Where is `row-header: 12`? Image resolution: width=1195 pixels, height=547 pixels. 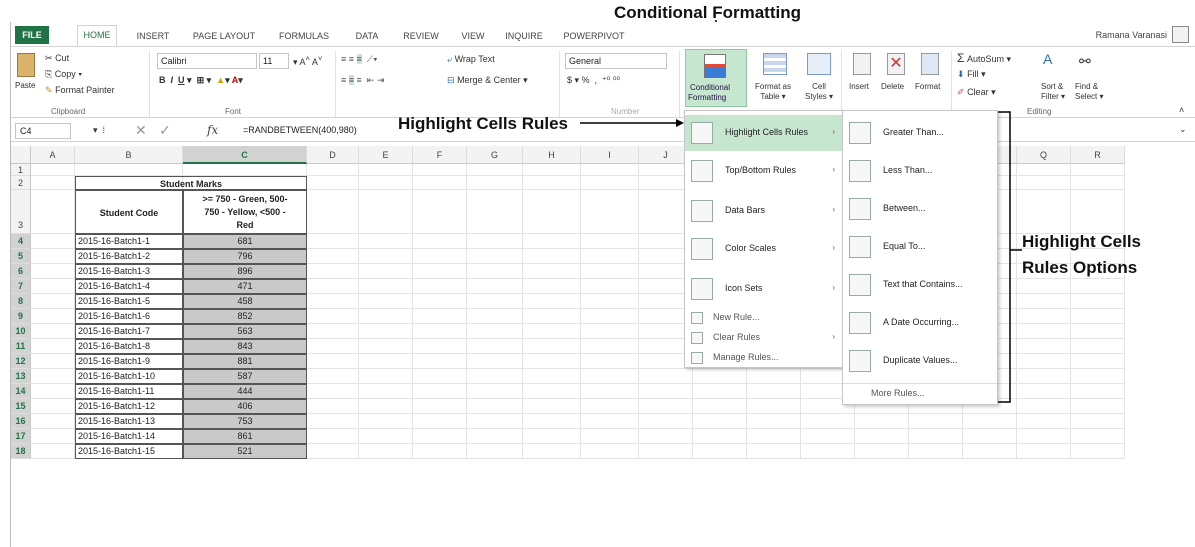
row-header: 12 is located at coordinates (21, 361).